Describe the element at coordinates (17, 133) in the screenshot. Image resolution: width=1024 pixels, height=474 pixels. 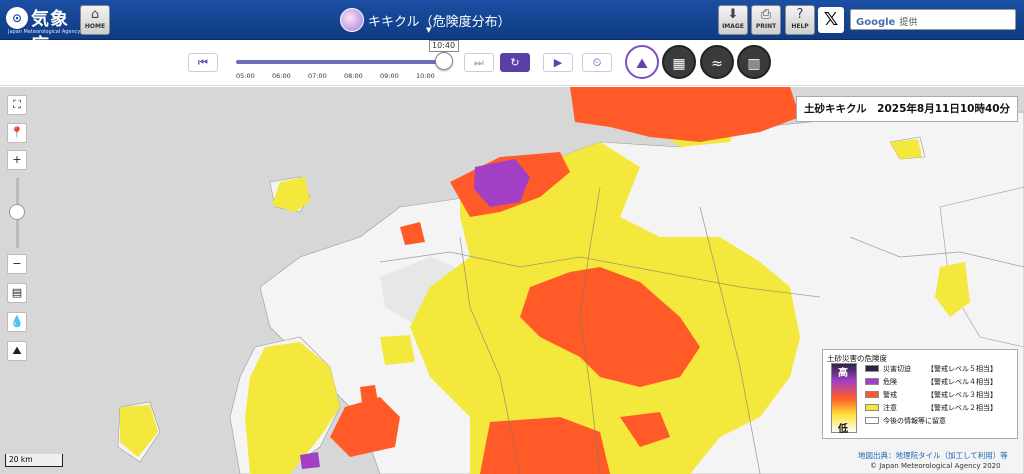
I see `location-button: 📍` at that location.